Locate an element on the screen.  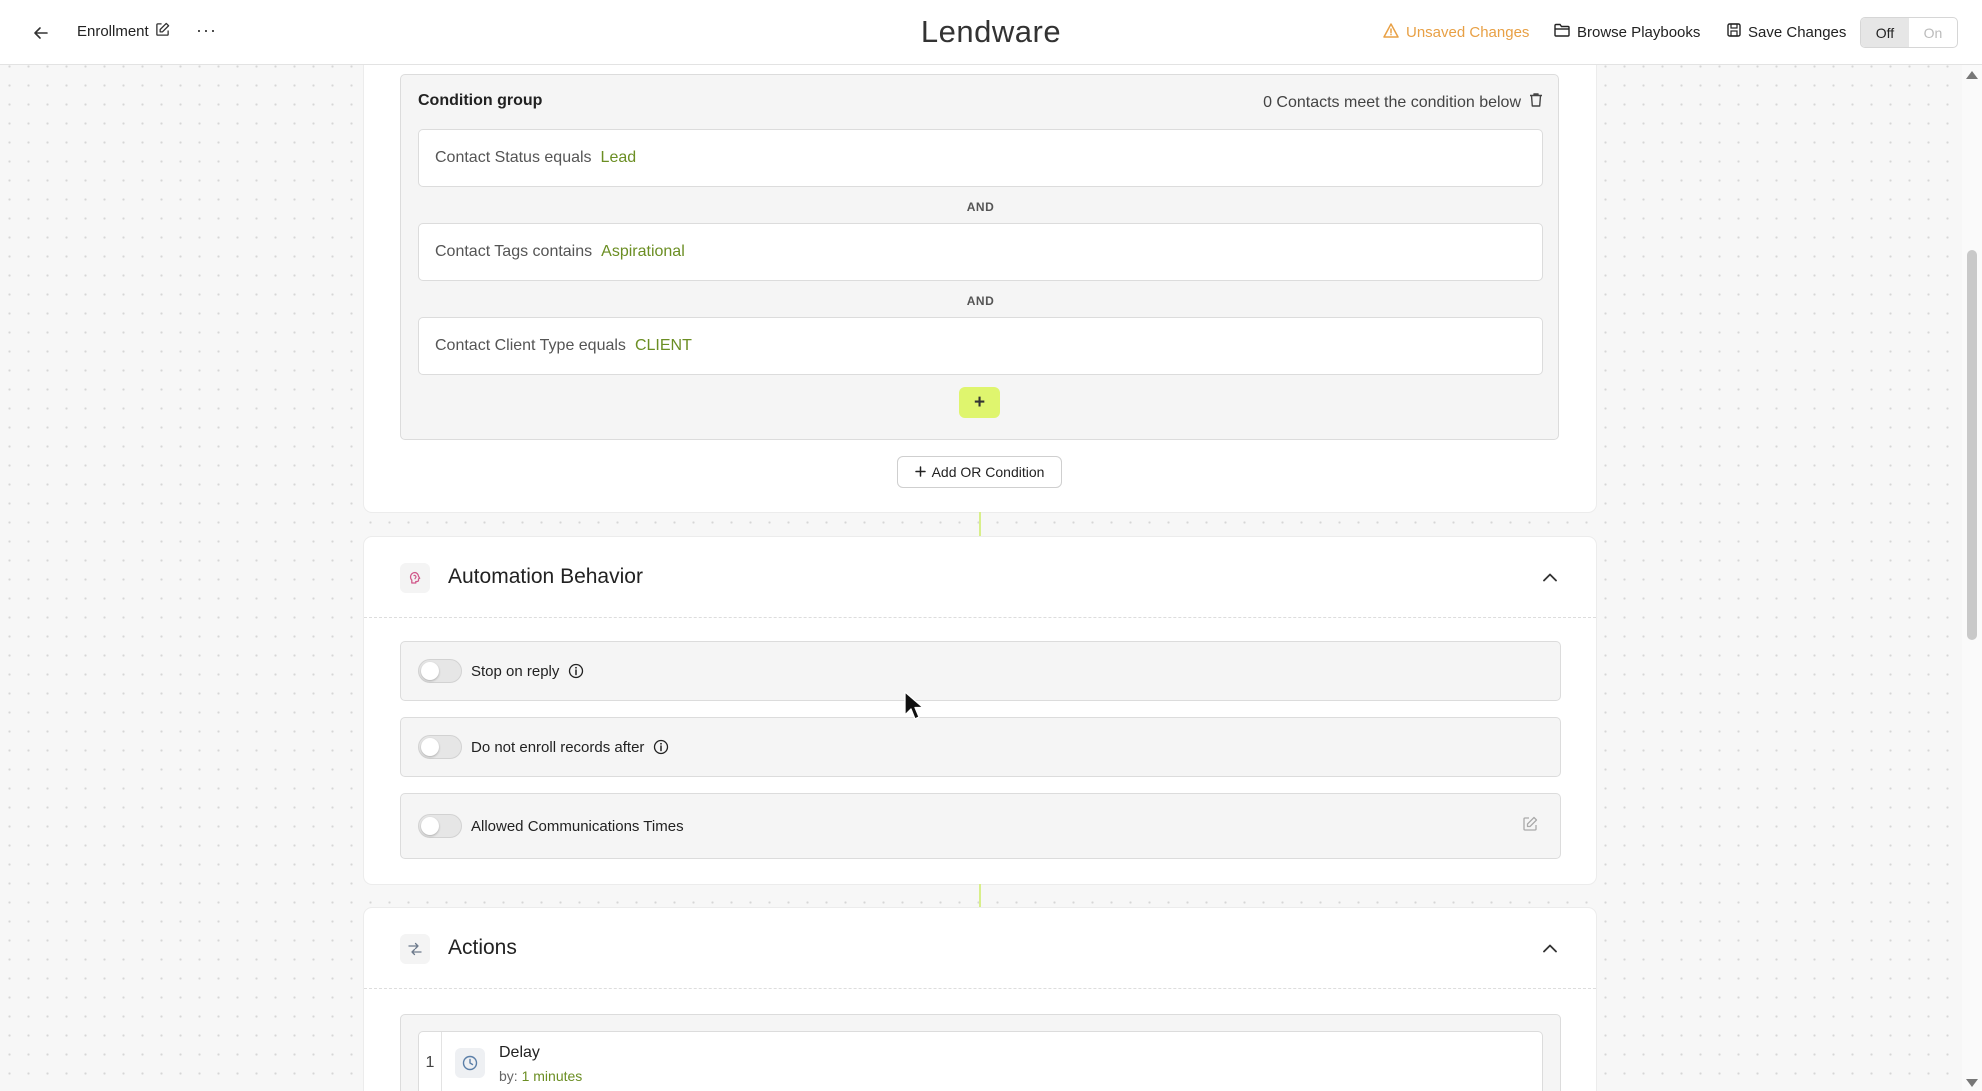
more-options-icon: ··· is located at coordinates (206, 30).